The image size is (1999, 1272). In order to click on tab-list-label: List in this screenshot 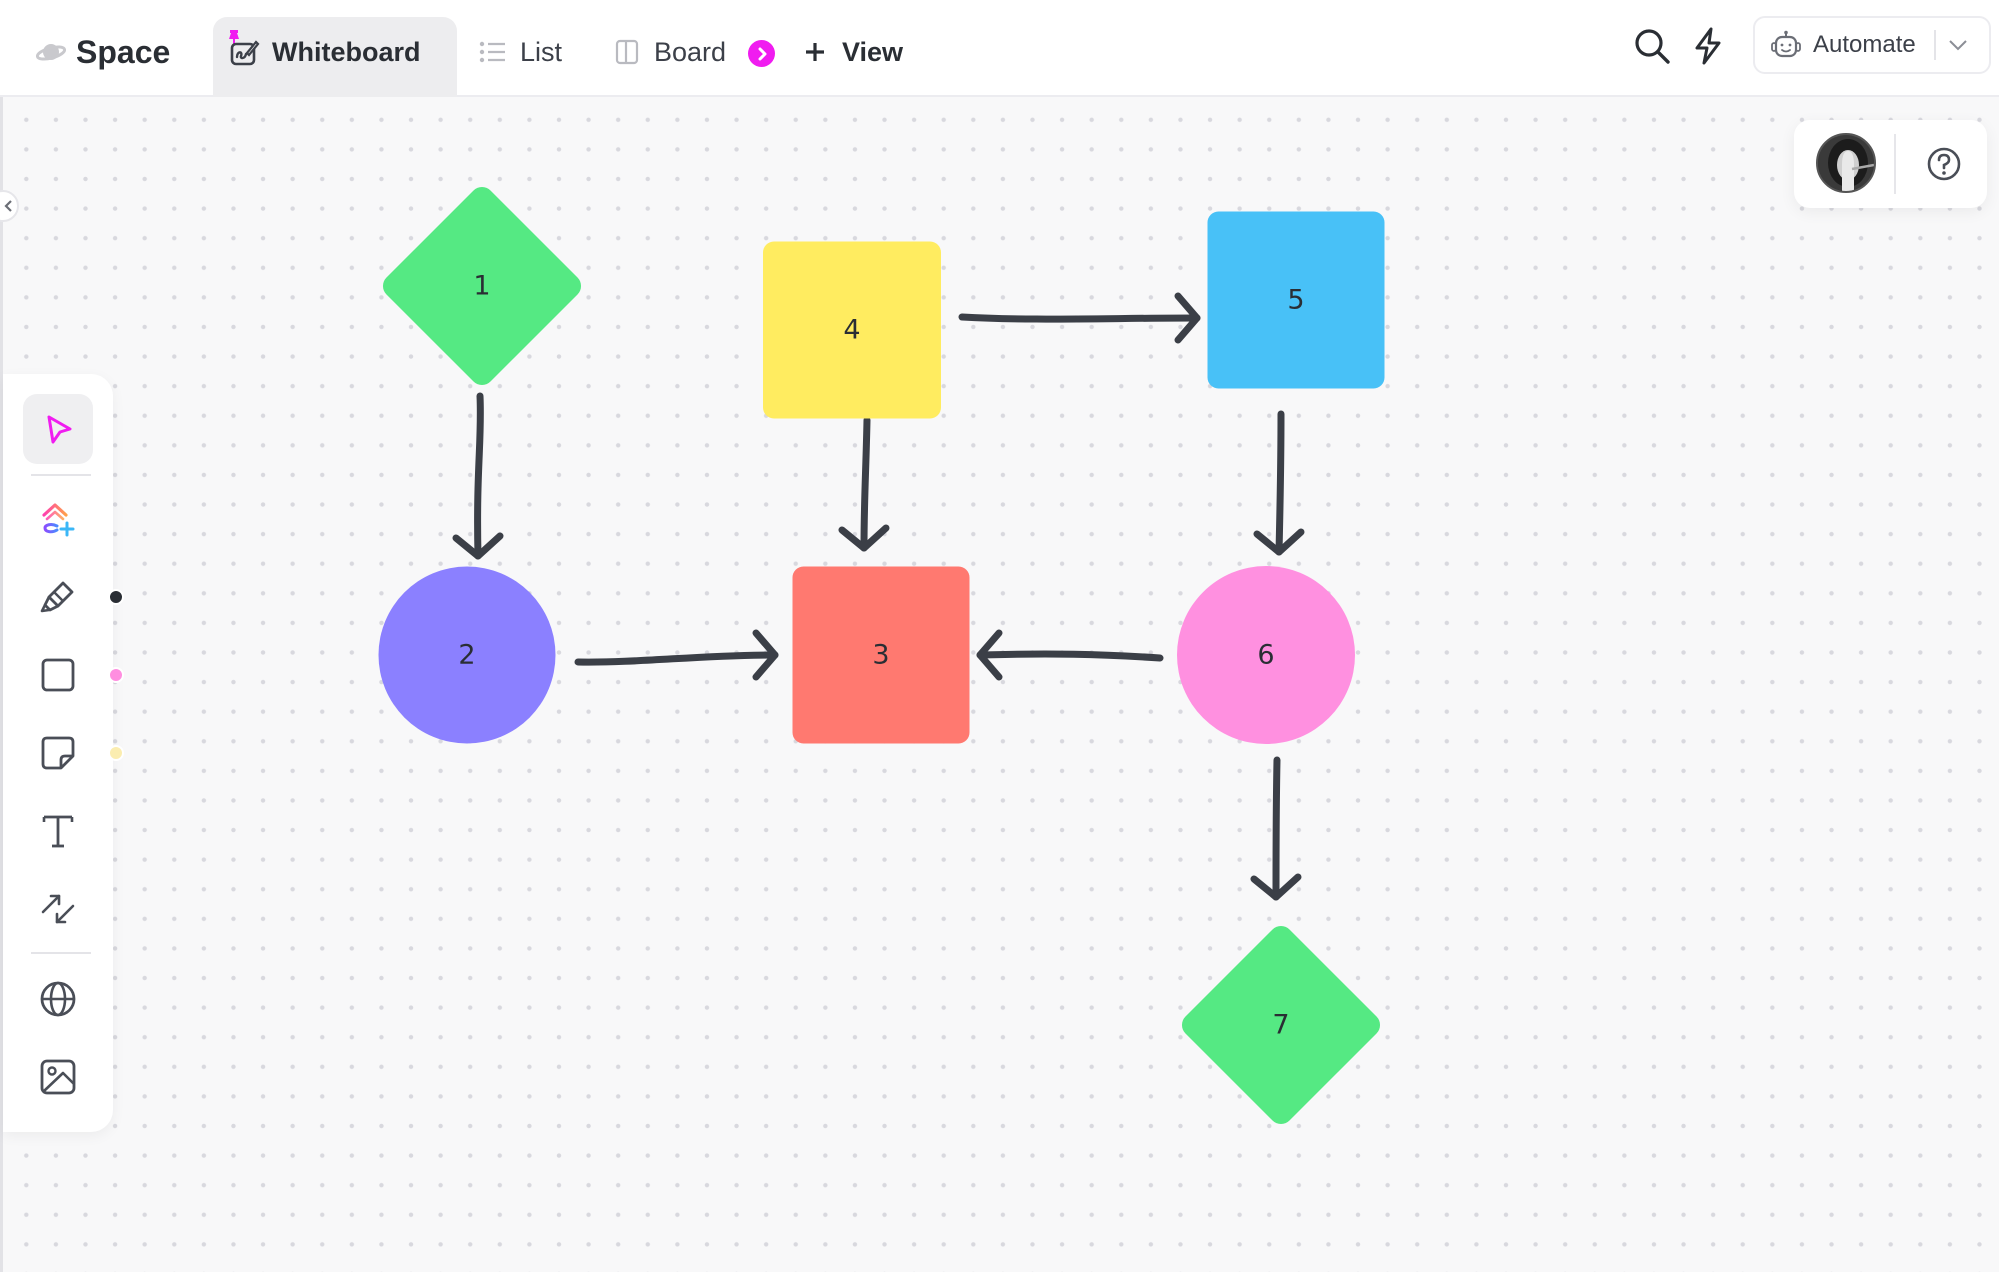, I will do `click(541, 51)`.